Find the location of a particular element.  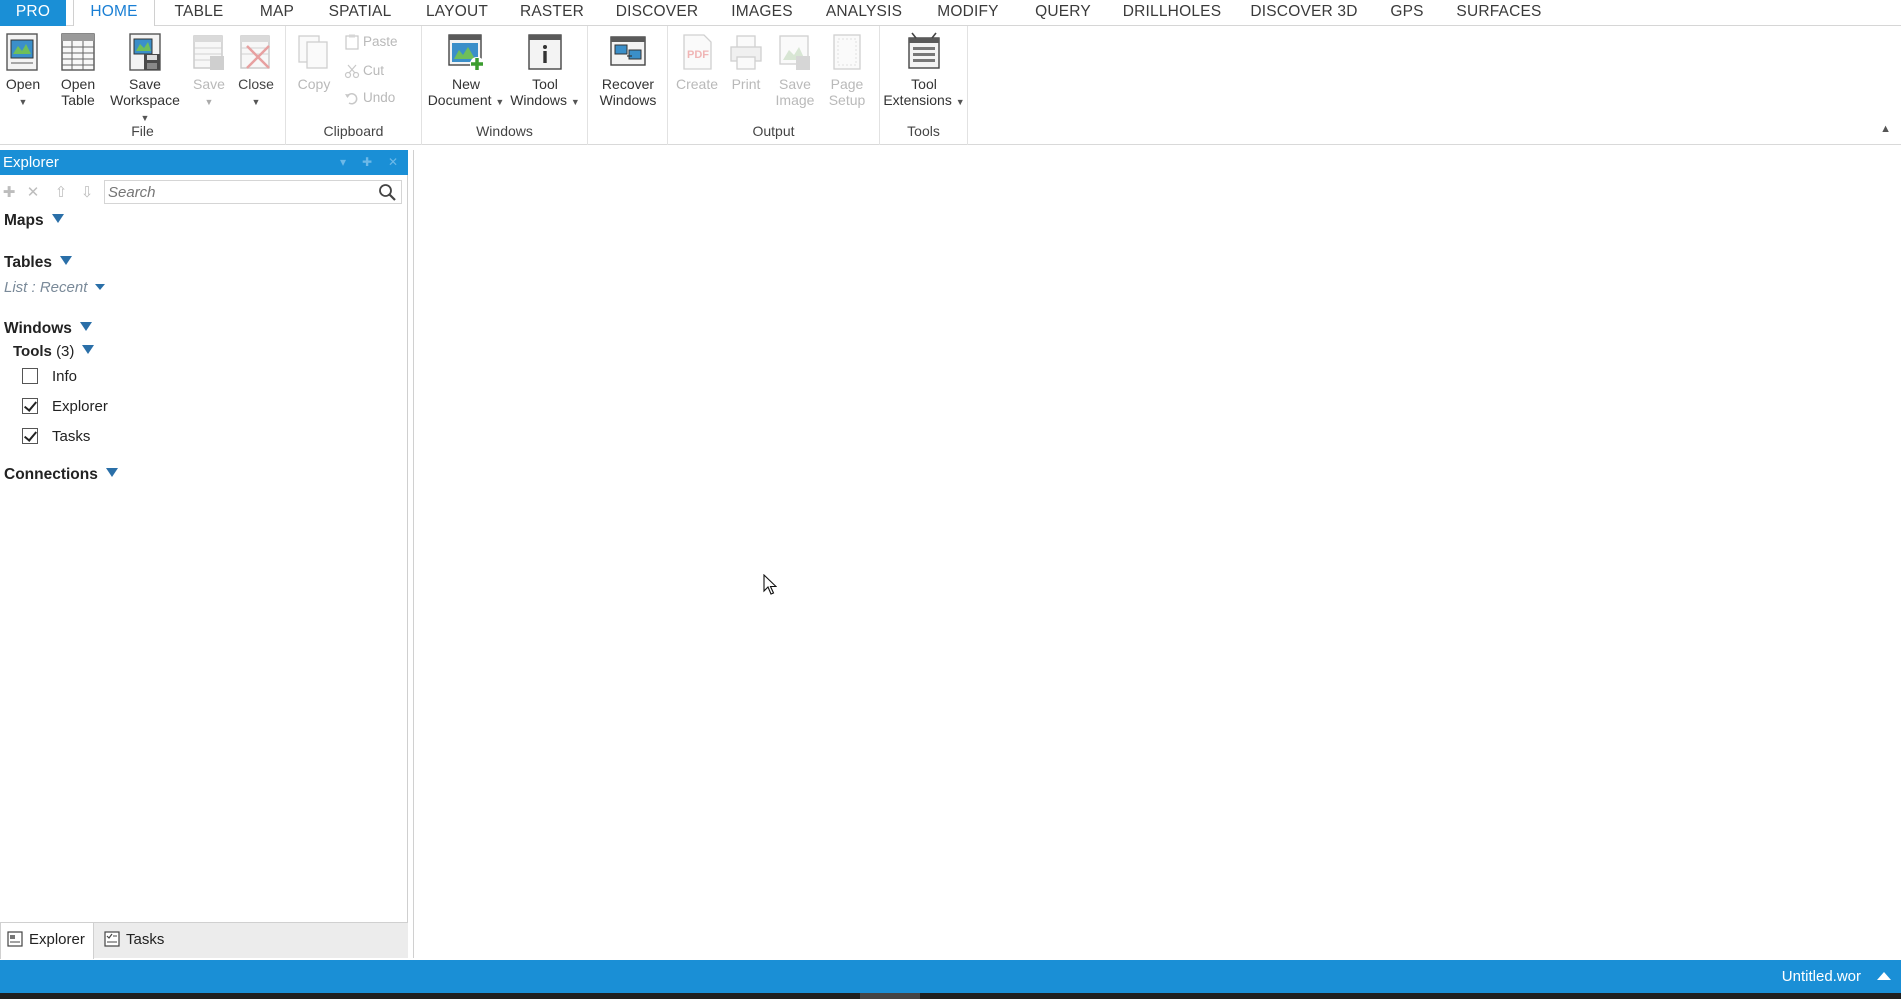

tab-modify: MODIFY is located at coordinates (968, 13).